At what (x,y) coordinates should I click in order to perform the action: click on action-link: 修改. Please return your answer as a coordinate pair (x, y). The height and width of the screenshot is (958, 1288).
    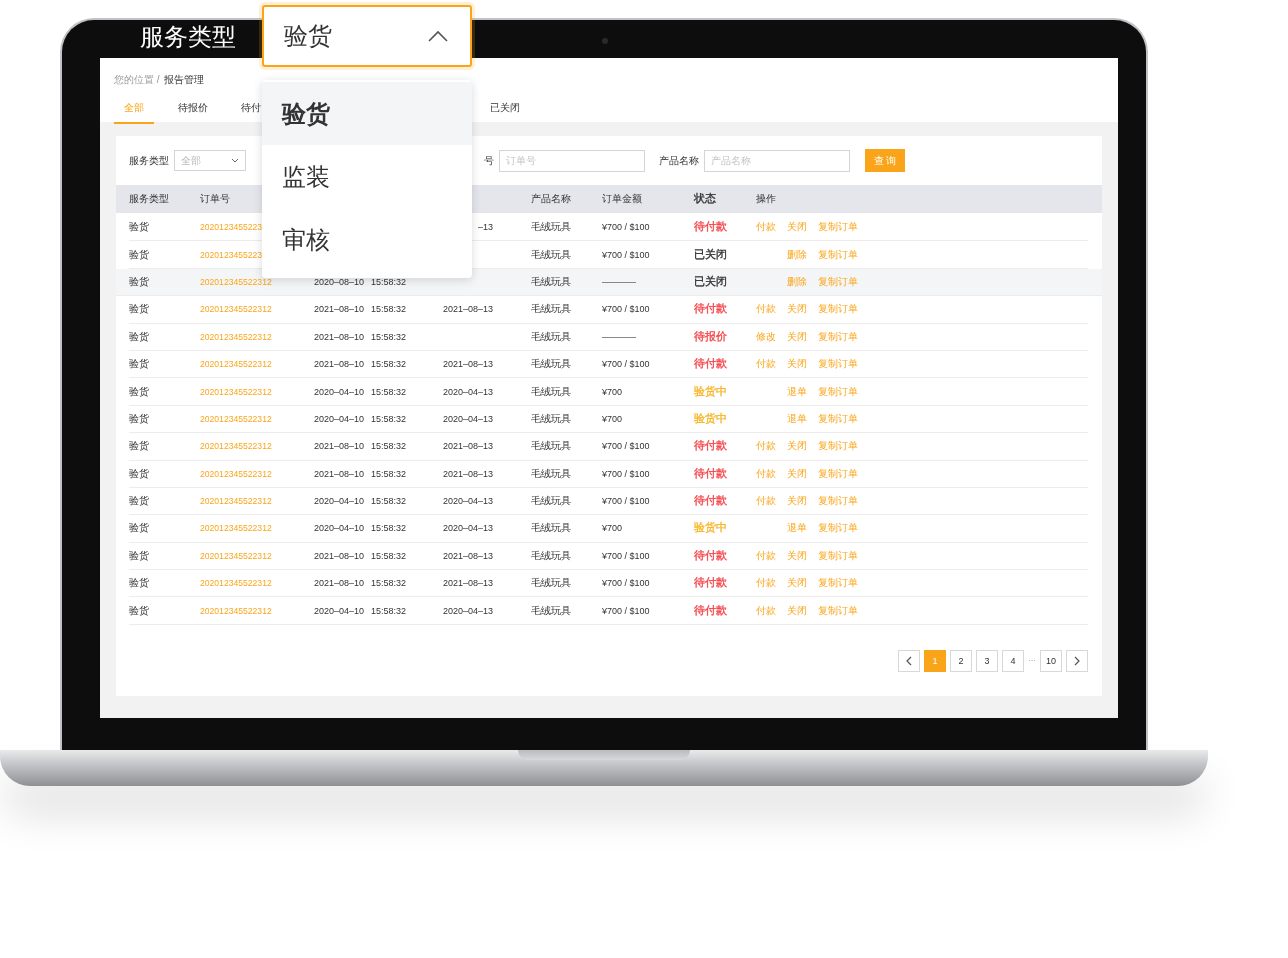
    Looking at the image, I should click on (771, 336).